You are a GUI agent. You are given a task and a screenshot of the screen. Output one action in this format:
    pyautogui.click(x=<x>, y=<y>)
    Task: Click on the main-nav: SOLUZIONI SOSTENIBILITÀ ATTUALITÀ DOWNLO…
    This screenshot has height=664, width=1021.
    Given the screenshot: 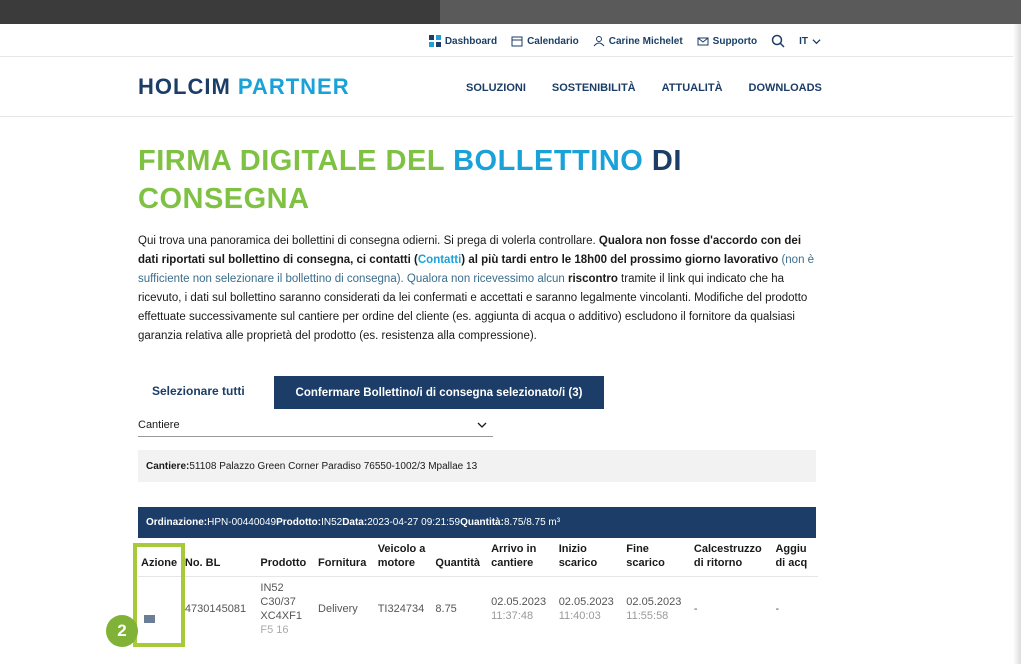 What is the action you would take?
    pyautogui.click(x=644, y=88)
    